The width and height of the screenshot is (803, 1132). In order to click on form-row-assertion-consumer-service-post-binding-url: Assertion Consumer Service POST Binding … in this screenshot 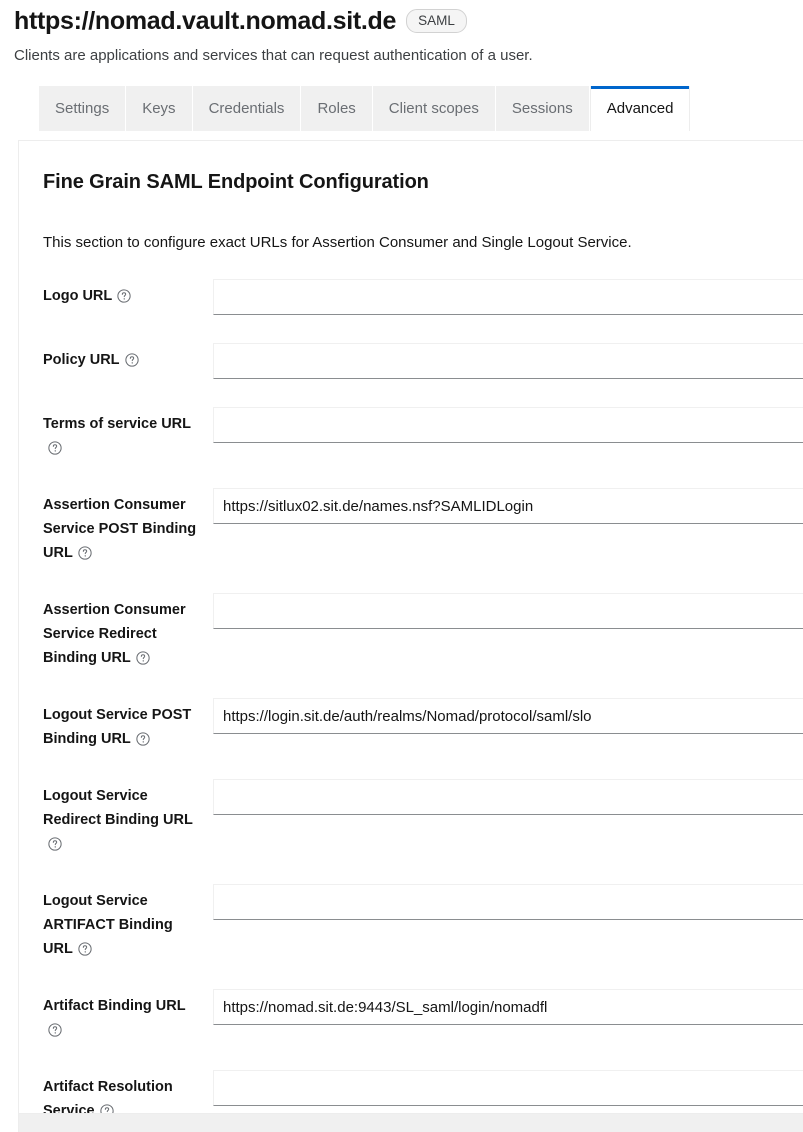, I will do `click(423, 526)`.